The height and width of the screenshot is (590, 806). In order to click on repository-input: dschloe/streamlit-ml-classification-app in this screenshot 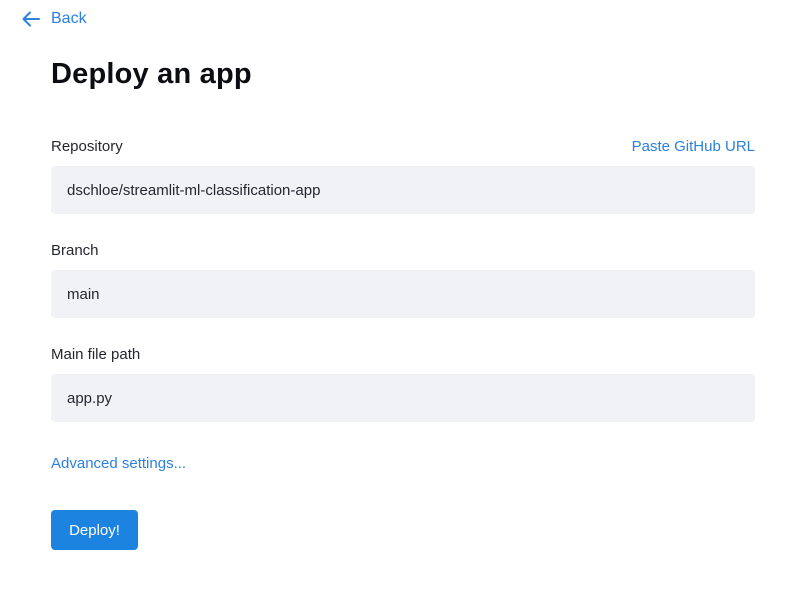, I will do `click(403, 190)`.